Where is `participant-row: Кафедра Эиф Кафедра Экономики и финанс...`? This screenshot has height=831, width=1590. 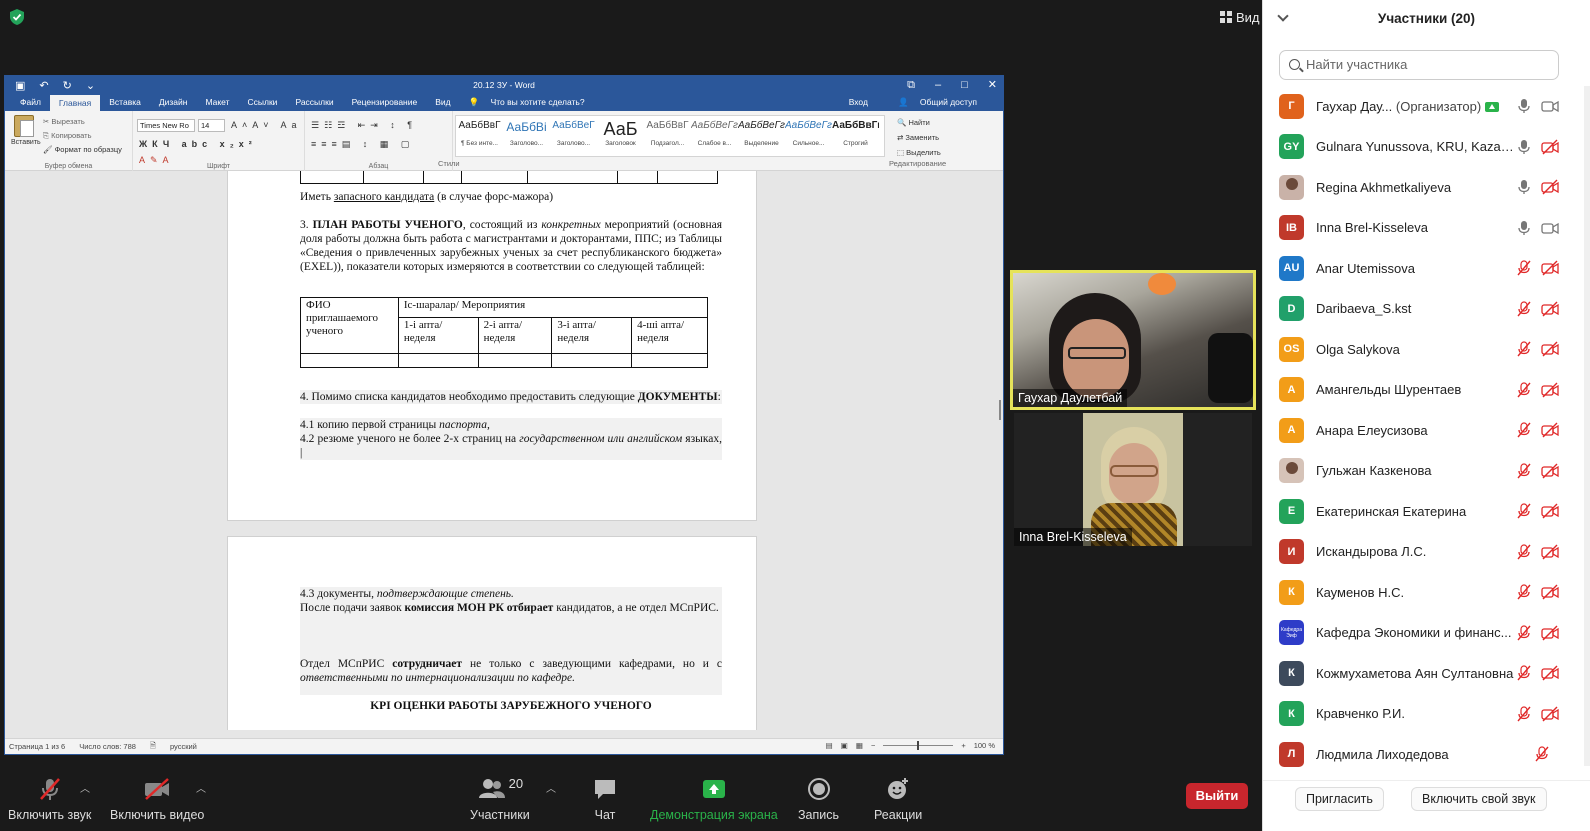 participant-row: Кафедра Эиф Кафедра Экономики и финанс... is located at coordinates (1426, 633).